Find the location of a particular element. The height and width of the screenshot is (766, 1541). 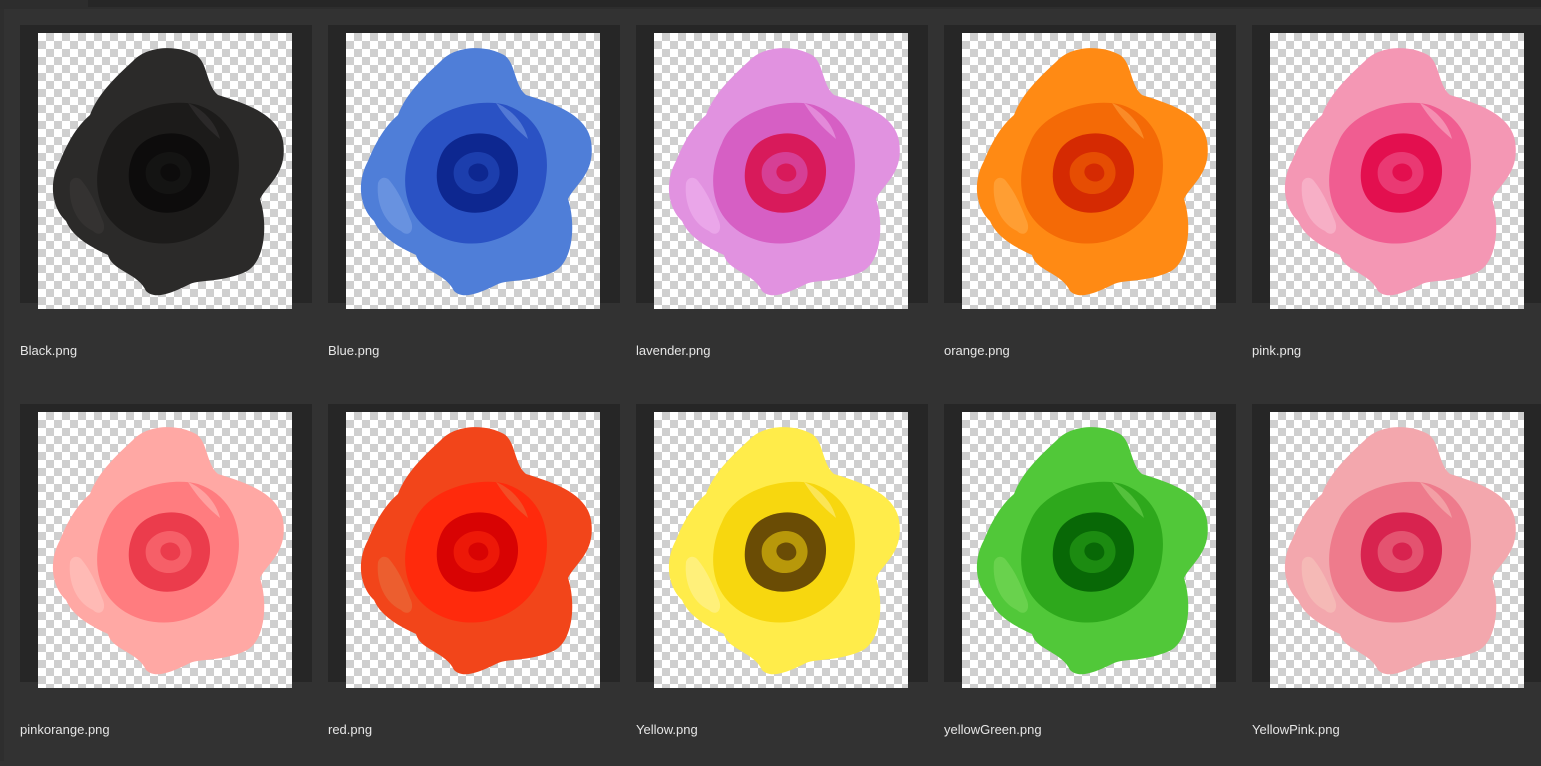

file-name-label: YellowPink.png is located at coordinates (1296, 729).